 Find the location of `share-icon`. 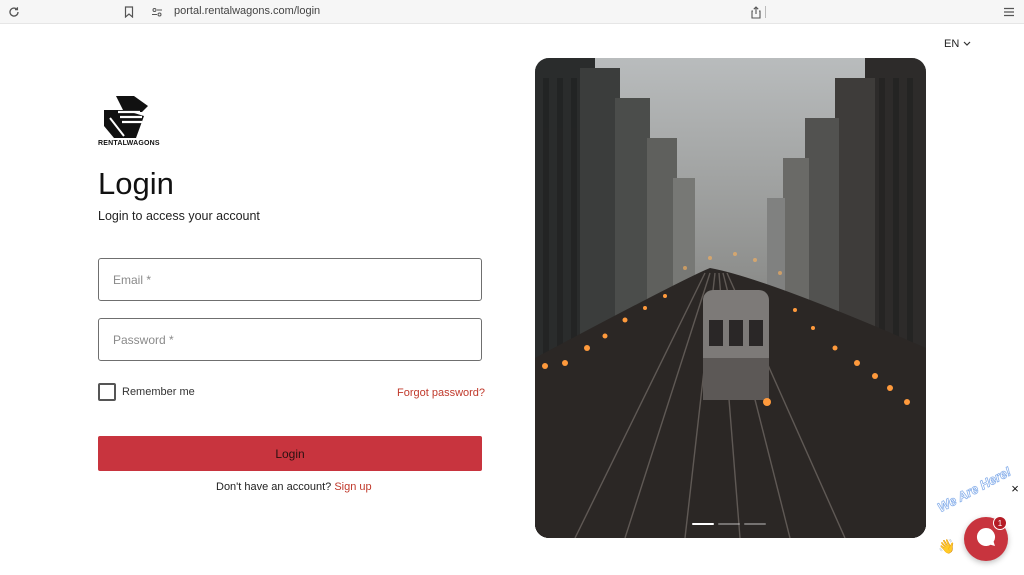

share-icon is located at coordinates (756, 12).